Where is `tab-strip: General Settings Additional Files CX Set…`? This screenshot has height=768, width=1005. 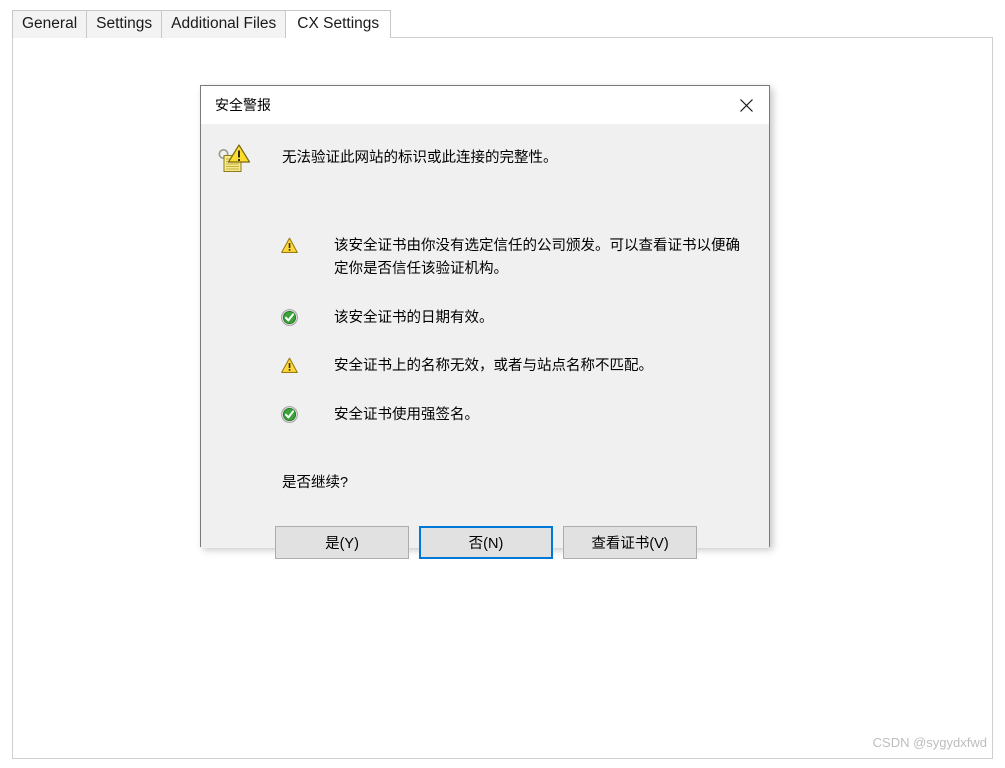 tab-strip: General Settings Additional Files CX Set… is located at coordinates (202, 24).